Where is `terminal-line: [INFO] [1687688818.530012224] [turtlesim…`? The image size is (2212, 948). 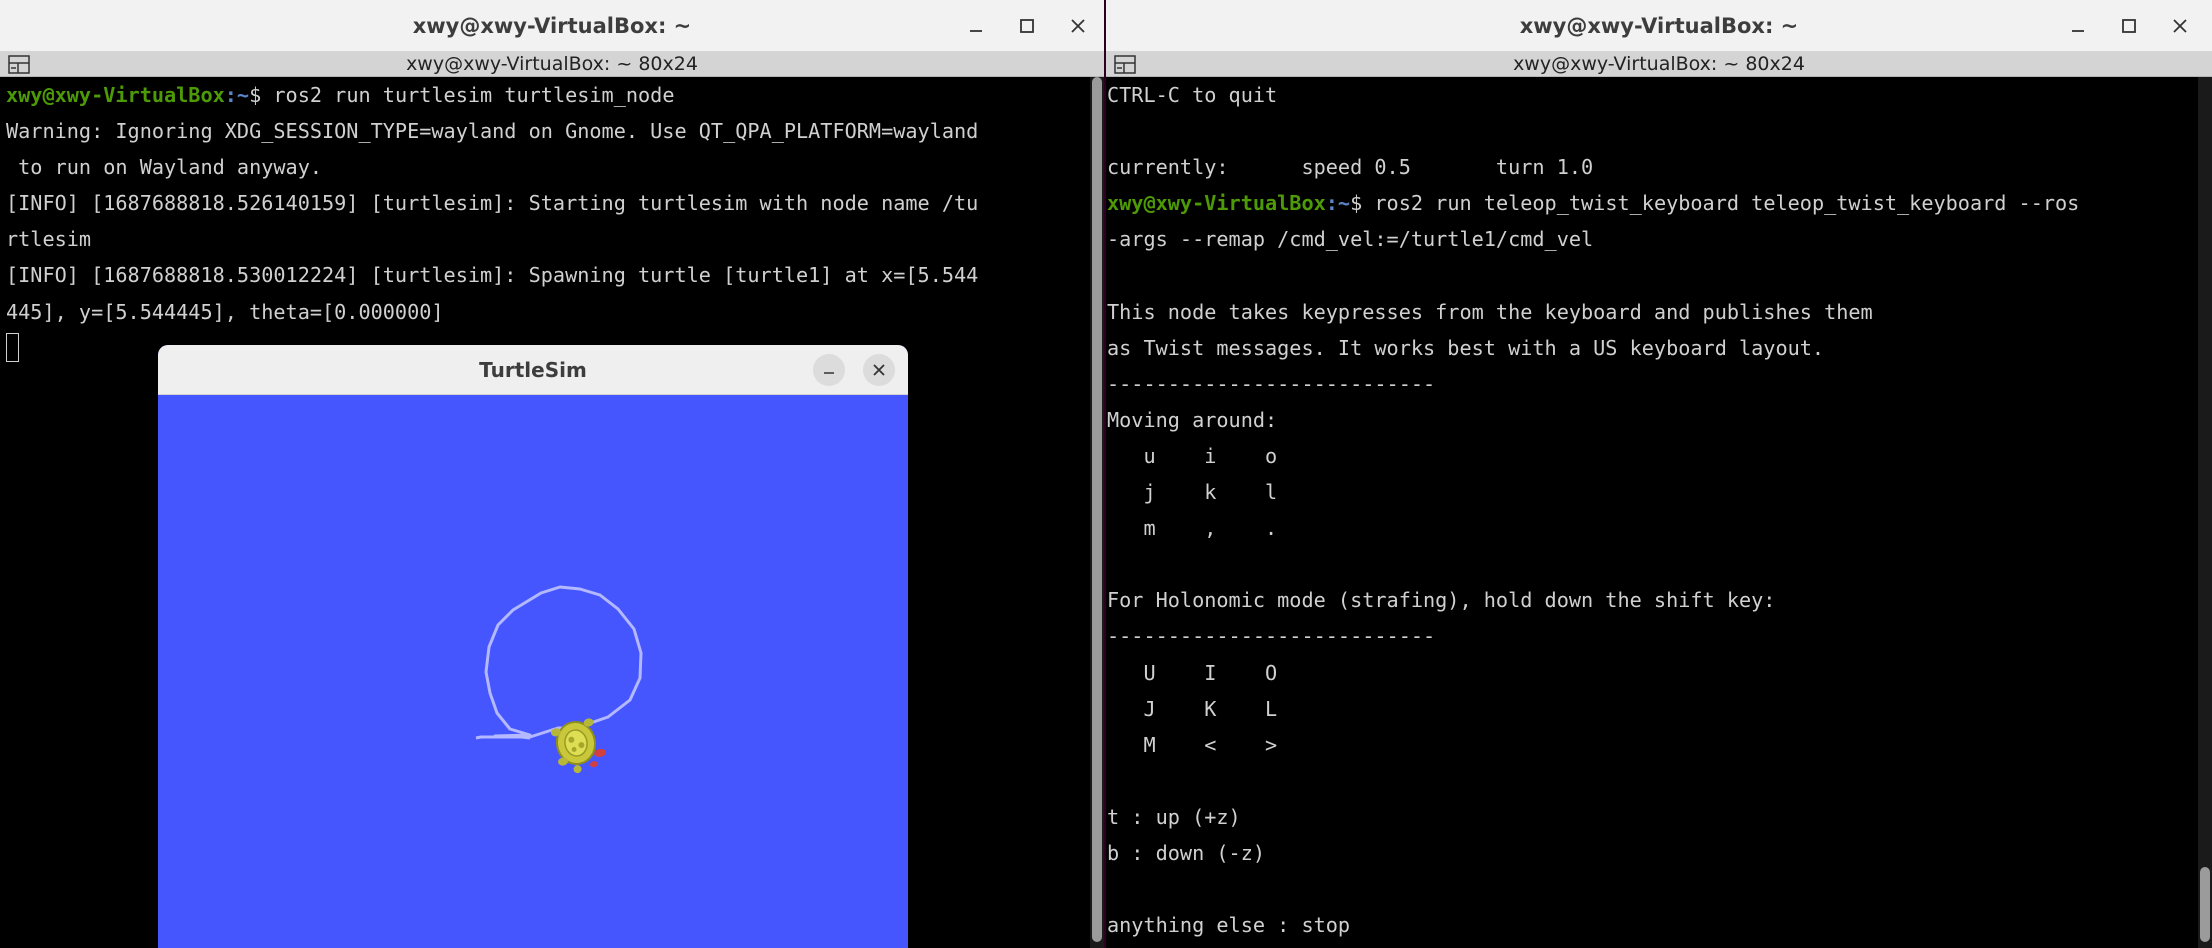
terminal-line: [INFO] [1687688818.530012224] [turtlesim… is located at coordinates (492, 275).